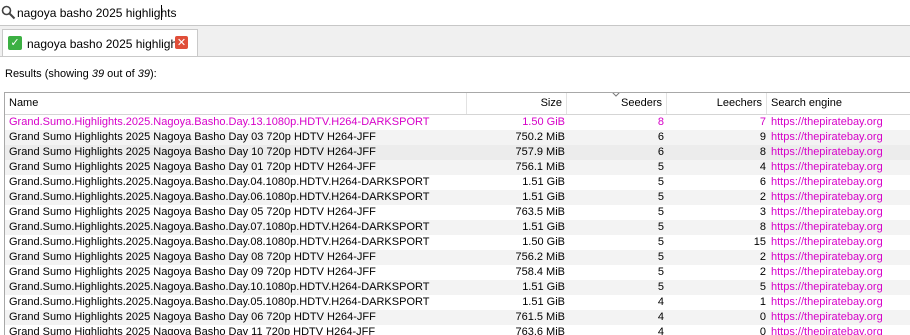 This screenshot has width=910, height=335. I want to click on cell-leechers: 1, so click(762, 302).